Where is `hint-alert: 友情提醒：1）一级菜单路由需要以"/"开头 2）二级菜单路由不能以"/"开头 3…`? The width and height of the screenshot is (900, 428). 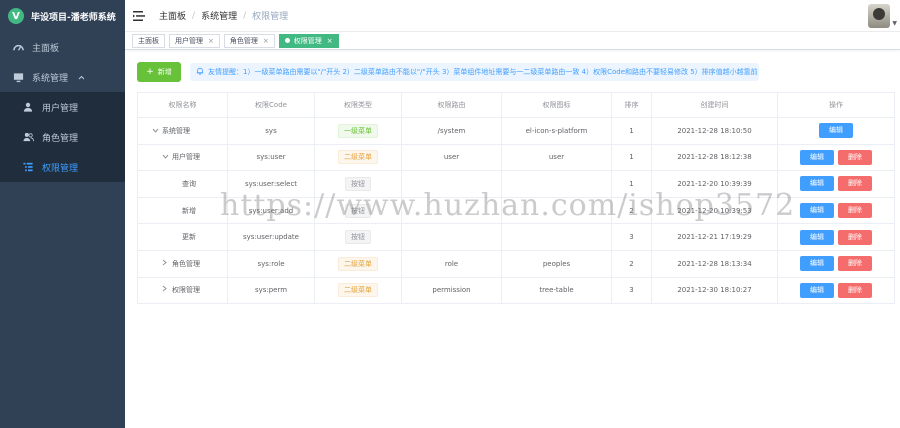 hint-alert: 友情提醒：1）一级菜单路由需要以"/"开头 2）二级菜单路由不能以"/"开头 3… is located at coordinates (474, 72).